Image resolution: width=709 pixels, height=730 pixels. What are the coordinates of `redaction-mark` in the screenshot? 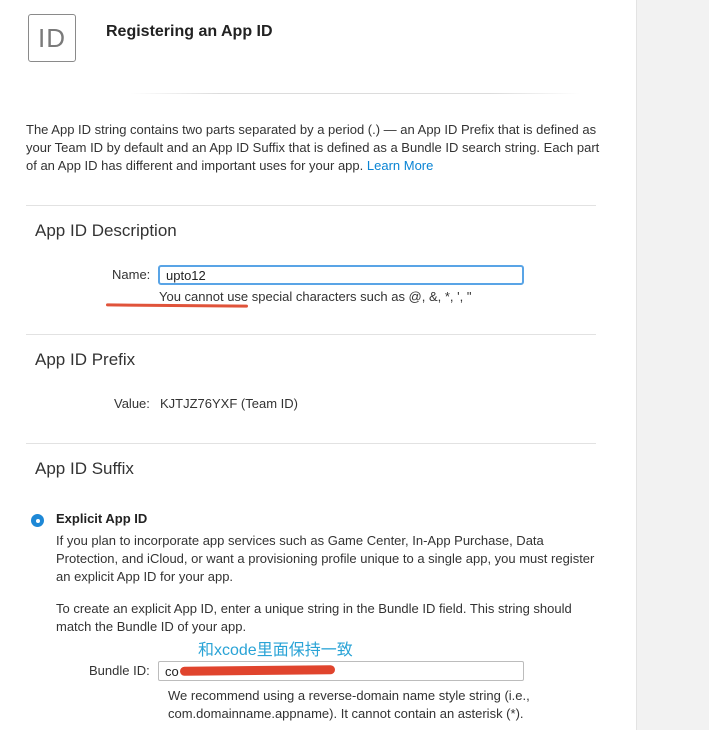 It's located at (257, 670).